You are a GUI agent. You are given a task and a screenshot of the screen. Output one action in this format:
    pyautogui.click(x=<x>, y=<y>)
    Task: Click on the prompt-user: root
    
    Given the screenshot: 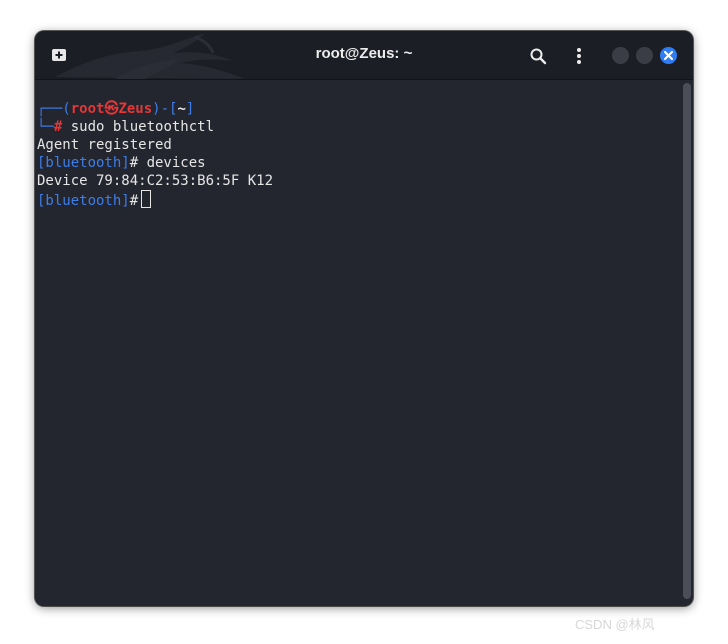 What is the action you would take?
    pyautogui.click(x=87, y=109)
    